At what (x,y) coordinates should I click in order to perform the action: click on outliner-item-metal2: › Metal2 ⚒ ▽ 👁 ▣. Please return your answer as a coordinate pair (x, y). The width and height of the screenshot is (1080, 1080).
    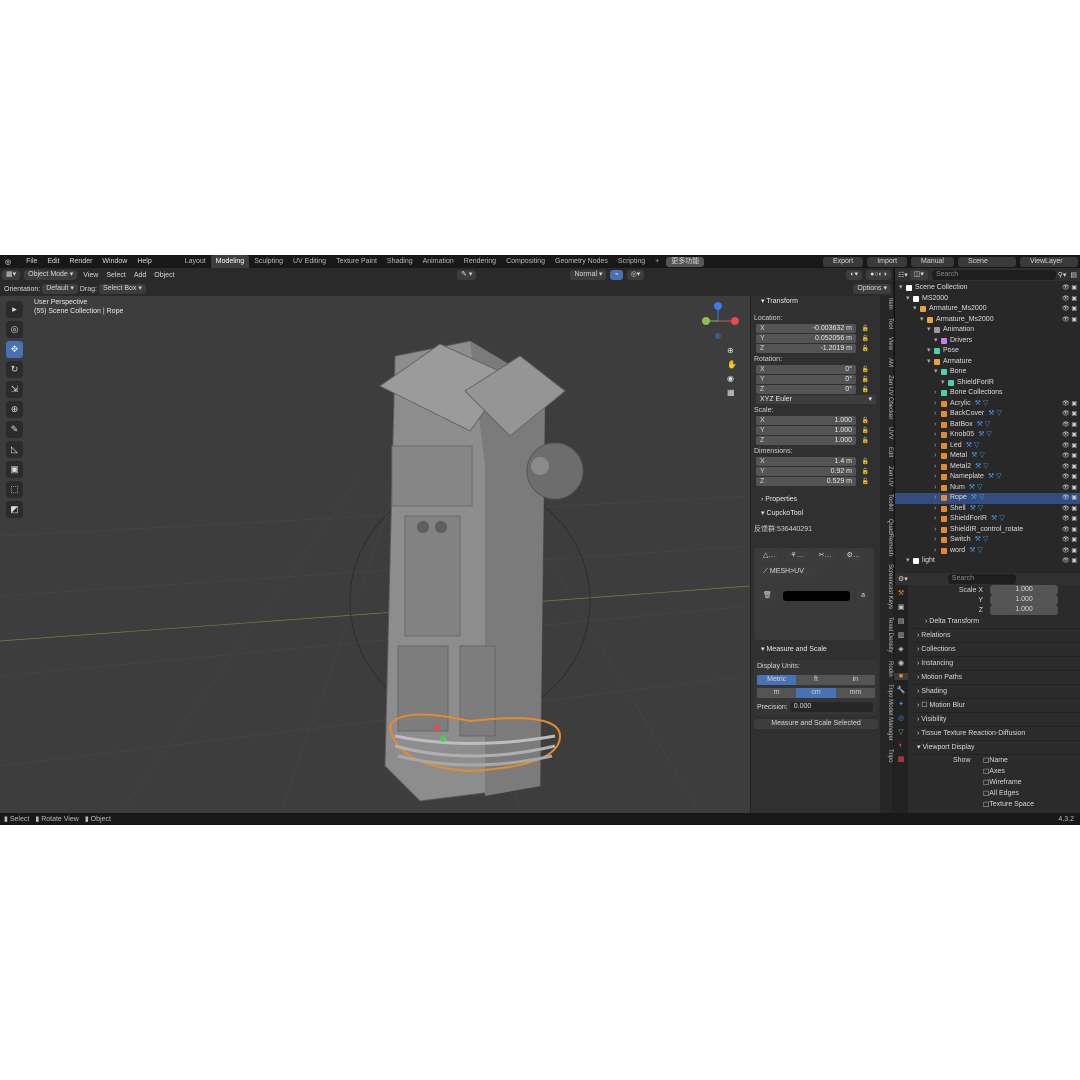
    Looking at the image, I should click on (987, 467).